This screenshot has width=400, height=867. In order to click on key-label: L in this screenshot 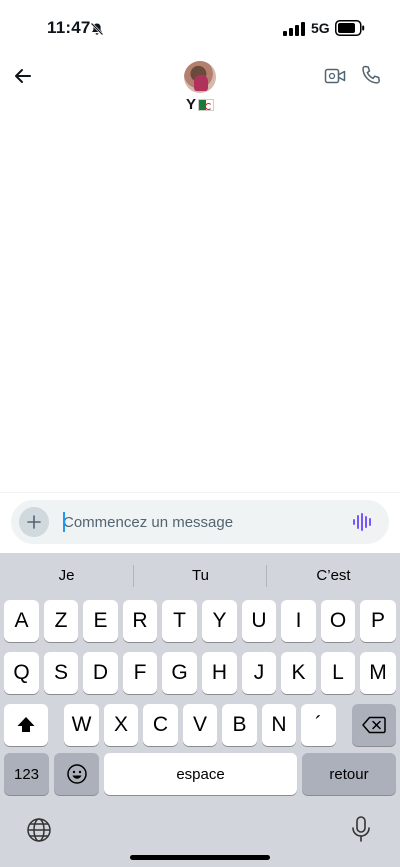, I will do `click(338, 672)`.